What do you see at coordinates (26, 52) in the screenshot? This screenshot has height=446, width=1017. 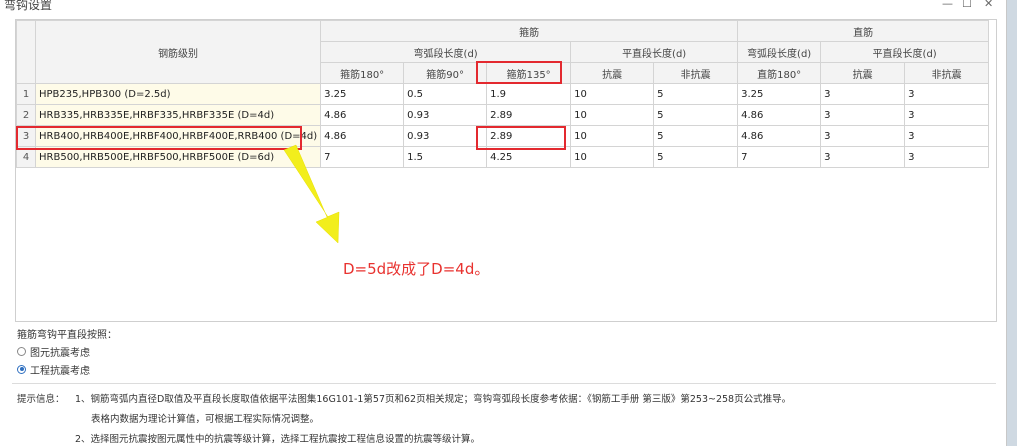 I see `corner-cell` at bounding box center [26, 52].